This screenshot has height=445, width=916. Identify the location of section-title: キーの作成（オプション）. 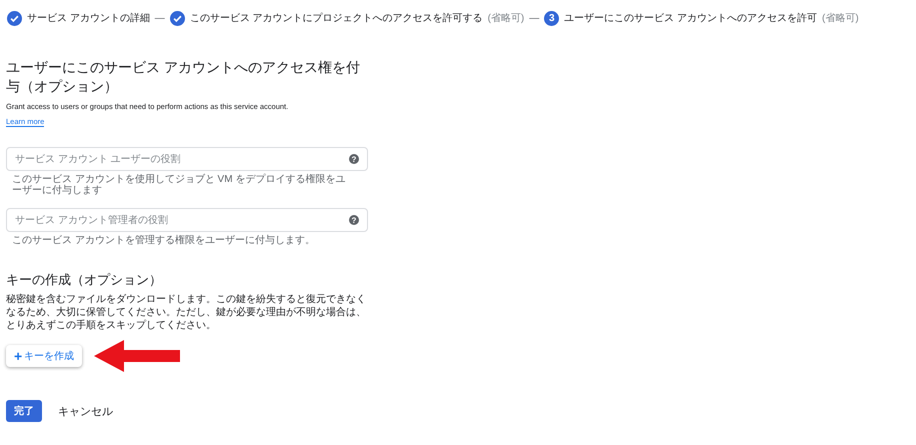
(84, 280).